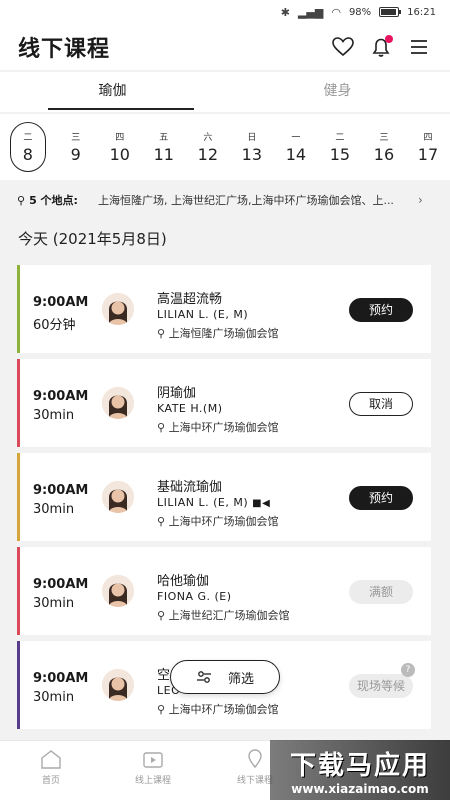 This screenshot has width=450, height=800. What do you see at coordinates (207, 154) in the screenshot?
I see `day-number: 12` at bounding box center [207, 154].